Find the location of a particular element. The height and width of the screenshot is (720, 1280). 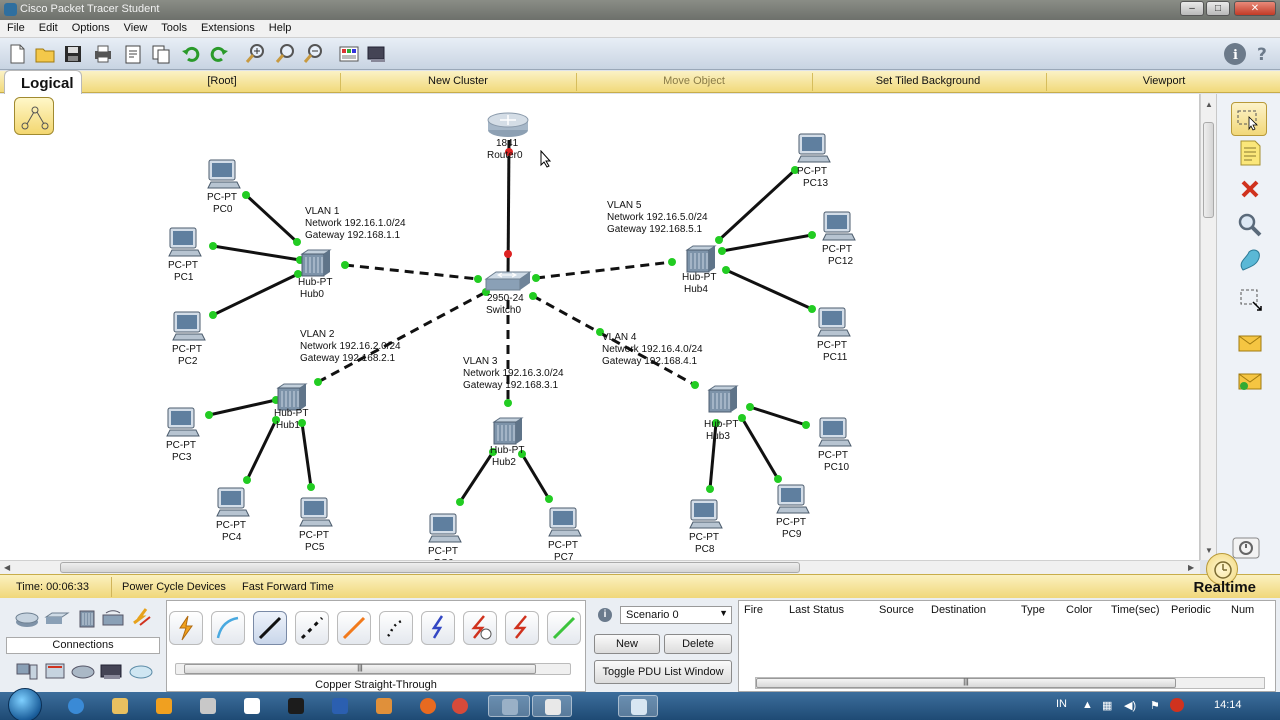

fiber-cable-icon is located at coordinates (354, 628).